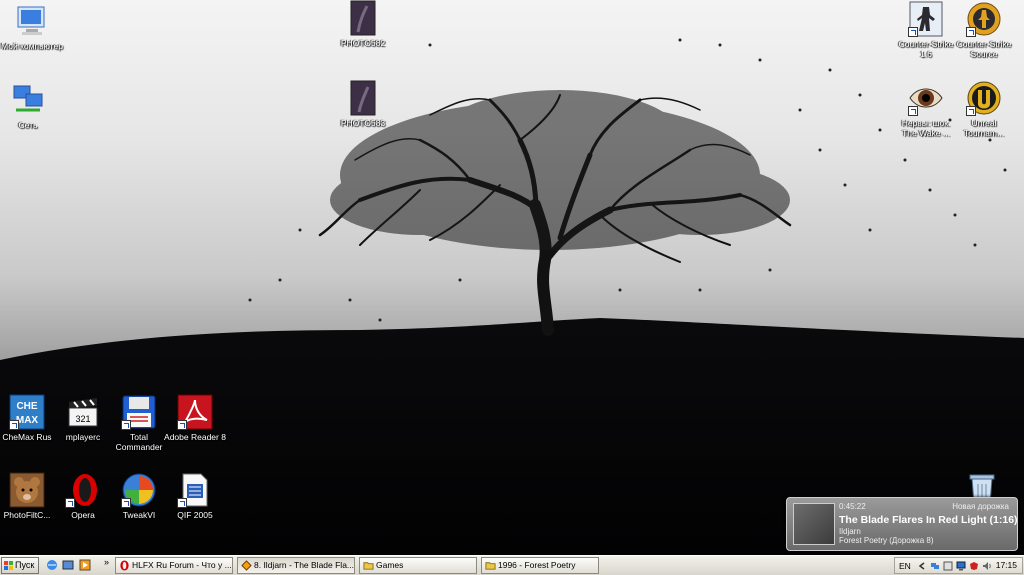  What do you see at coordinates (390, 565) in the screenshot?
I see `task-label: Games` at bounding box center [390, 565].